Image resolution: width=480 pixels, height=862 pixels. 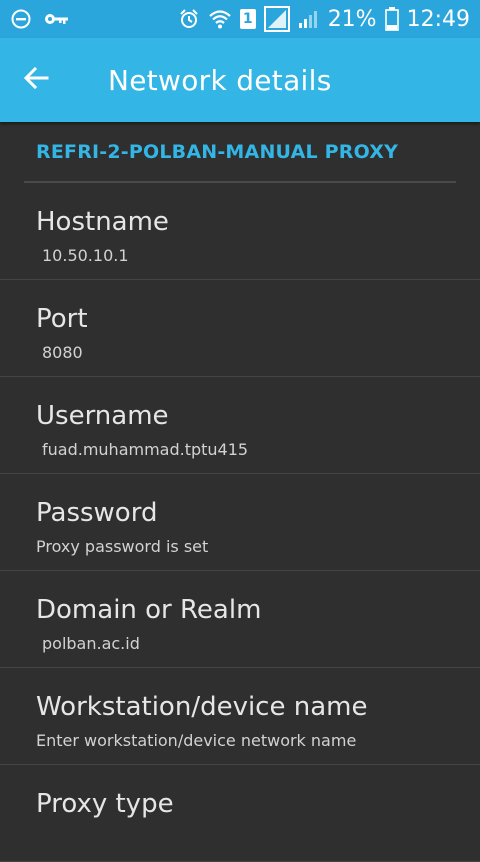 I want to click on status-bar: 1 21% 12:49, so click(x=240, y=19).